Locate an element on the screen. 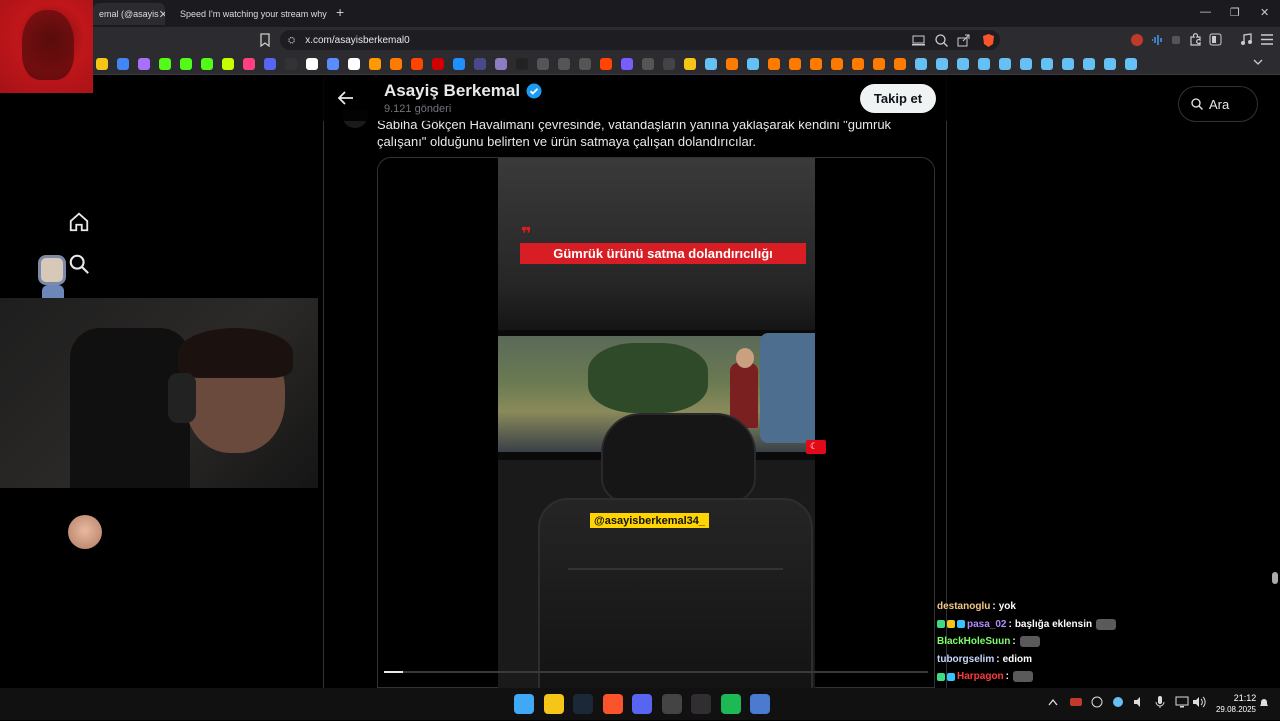 The width and height of the screenshot is (1280, 721). brave-shield-icon is located at coordinates (988, 40).